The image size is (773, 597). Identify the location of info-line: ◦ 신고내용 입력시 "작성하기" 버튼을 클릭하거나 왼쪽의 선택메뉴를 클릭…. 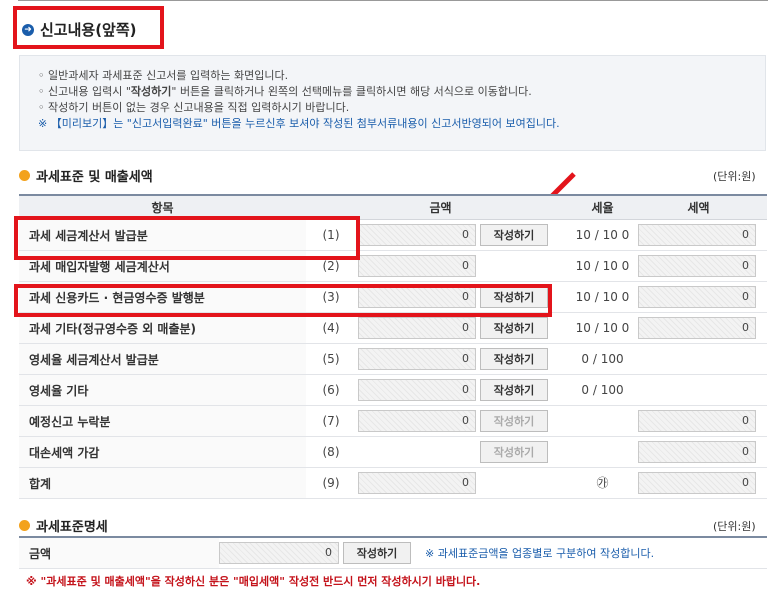
(285, 91).